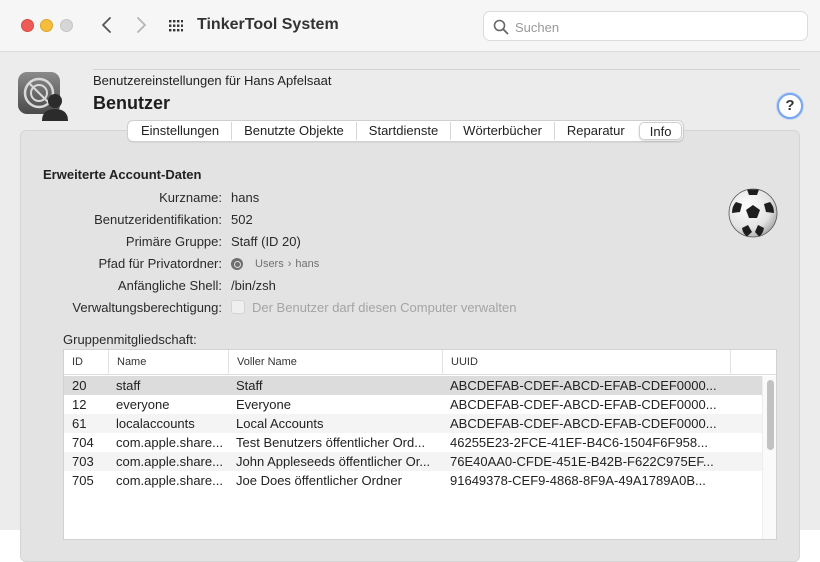 The width and height of the screenshot is (820, 562). What do you see at coordinates (266, 241) in the screenshot?
I see `primary-group-value: Staff (ID 20)` at bounding box center [266, 241].